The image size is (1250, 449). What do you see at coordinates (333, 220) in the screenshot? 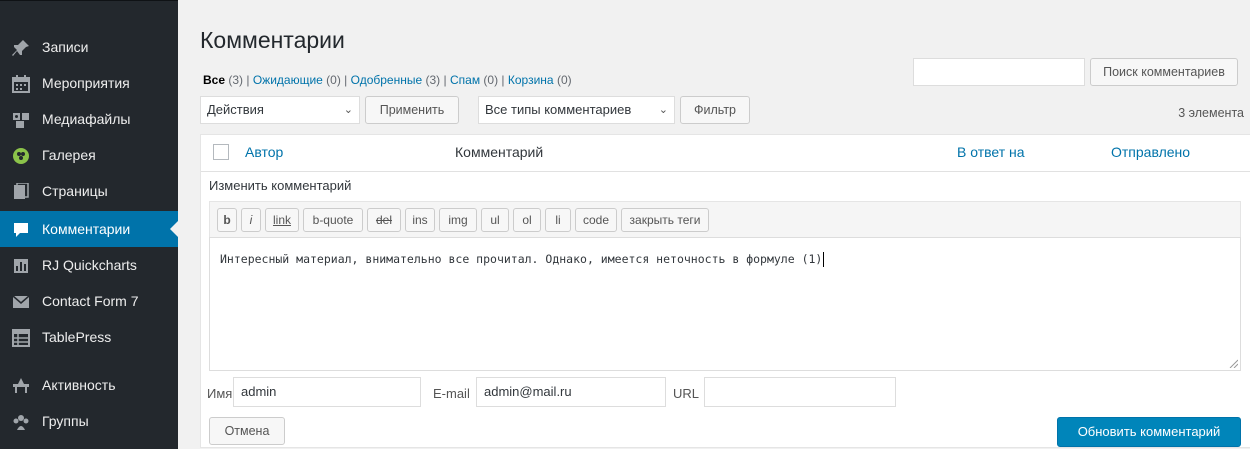
I see `qt-blockquote-button: b-quote` at bounding box center [333, 220].